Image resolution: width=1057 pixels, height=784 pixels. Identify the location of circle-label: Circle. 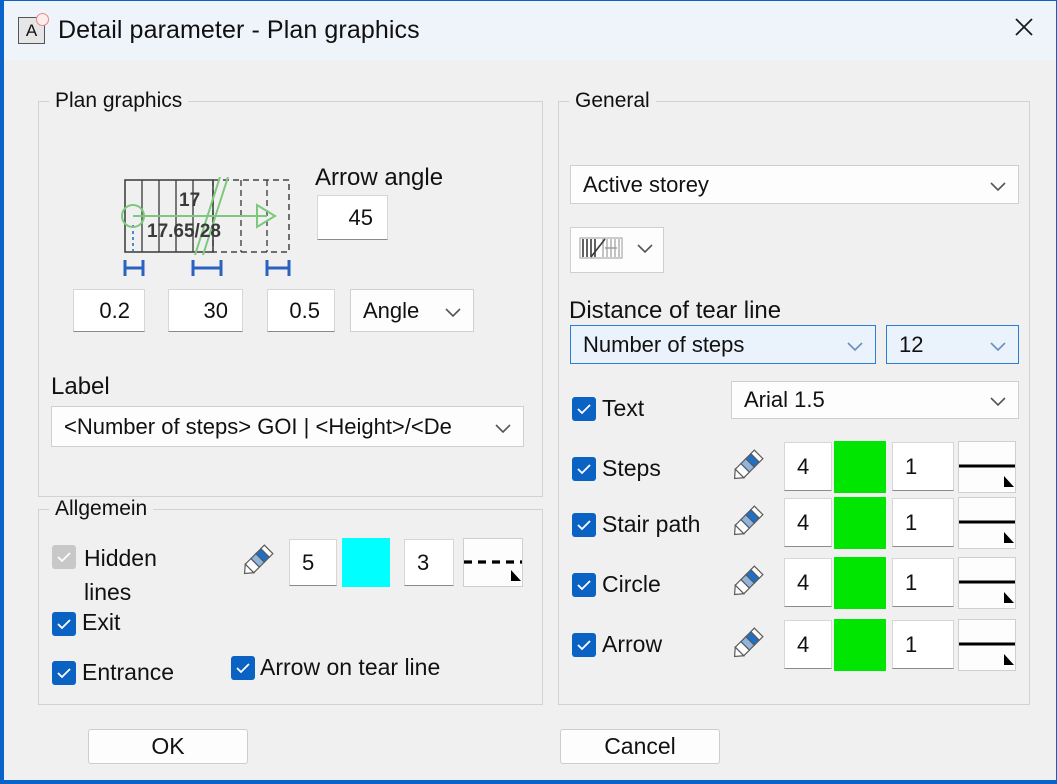
(631, 584).